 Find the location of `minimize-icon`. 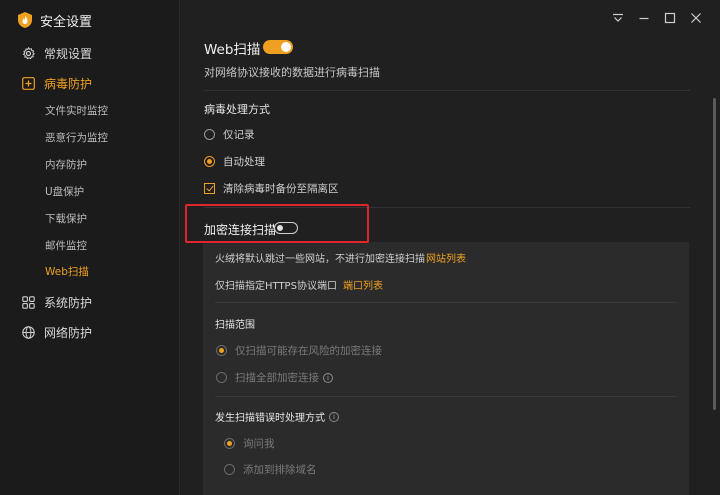

minimize-icon is located at coordinates (644, 18).